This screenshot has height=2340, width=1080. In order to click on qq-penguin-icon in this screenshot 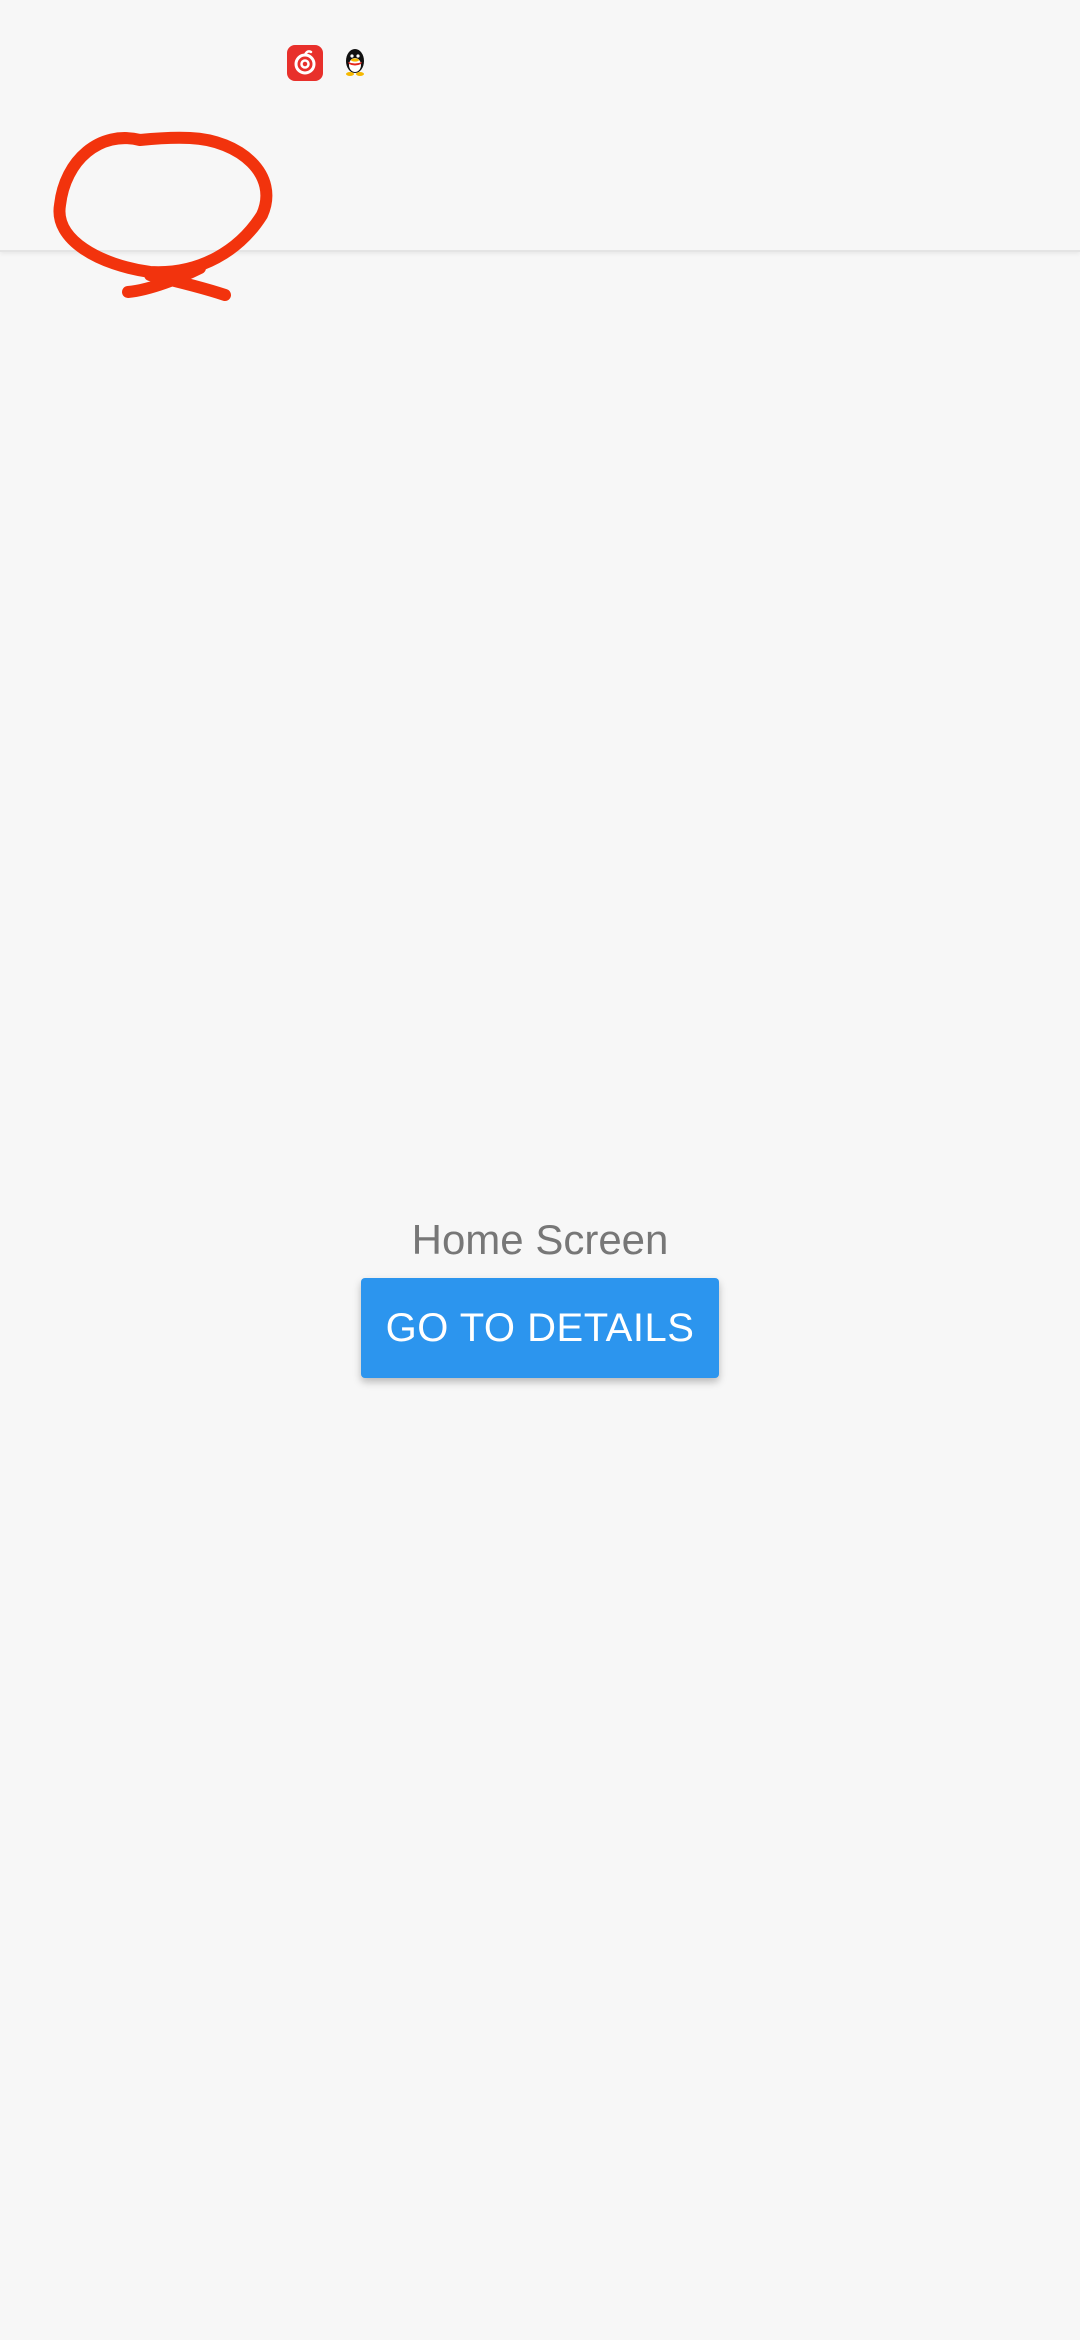, I will do `click(355, 62)`.